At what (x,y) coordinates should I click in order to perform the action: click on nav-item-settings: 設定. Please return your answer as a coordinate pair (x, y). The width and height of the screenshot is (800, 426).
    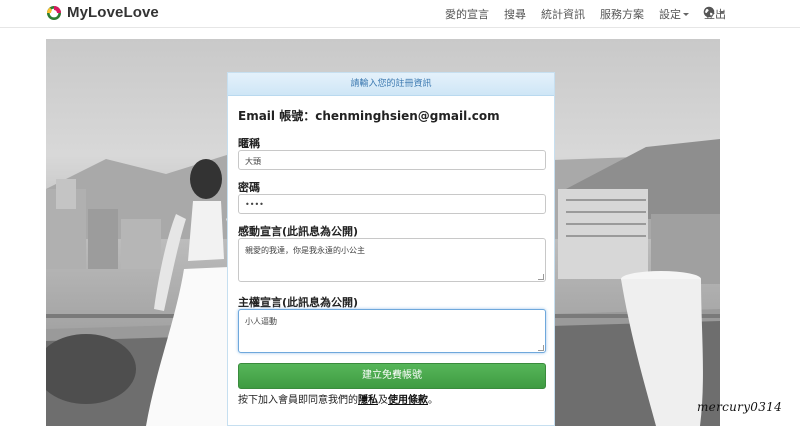
    Looking at the image, I should click on (674, 14).